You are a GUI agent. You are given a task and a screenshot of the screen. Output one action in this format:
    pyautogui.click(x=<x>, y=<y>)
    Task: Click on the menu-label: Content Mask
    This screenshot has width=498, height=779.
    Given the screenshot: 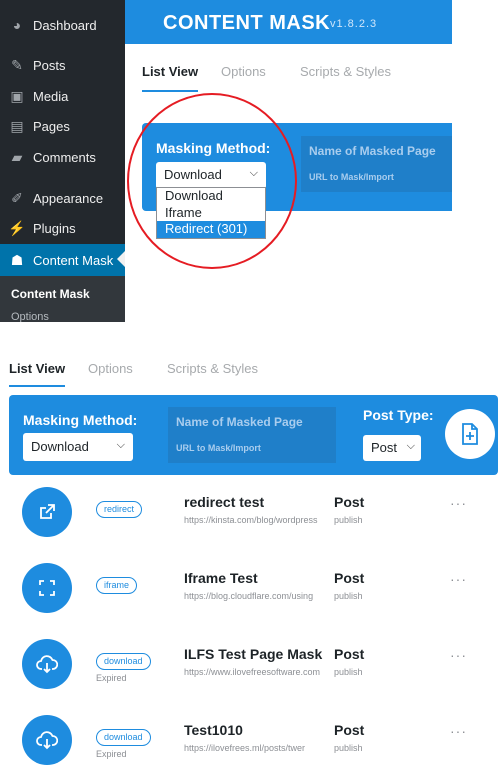 What is the action you would take?
    pyautogui.click(x=73, y=260)
    